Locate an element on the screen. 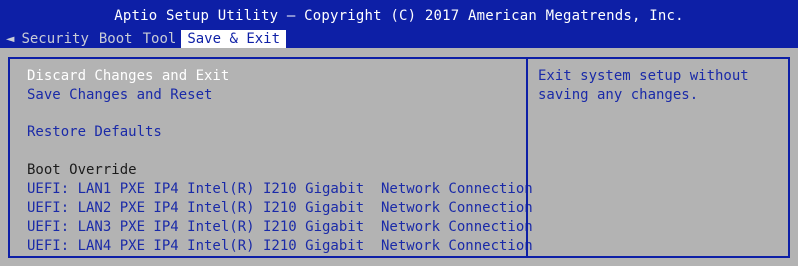  menu-item-save-reset: Save Changes and Reset is located at coordinates (119, 95).